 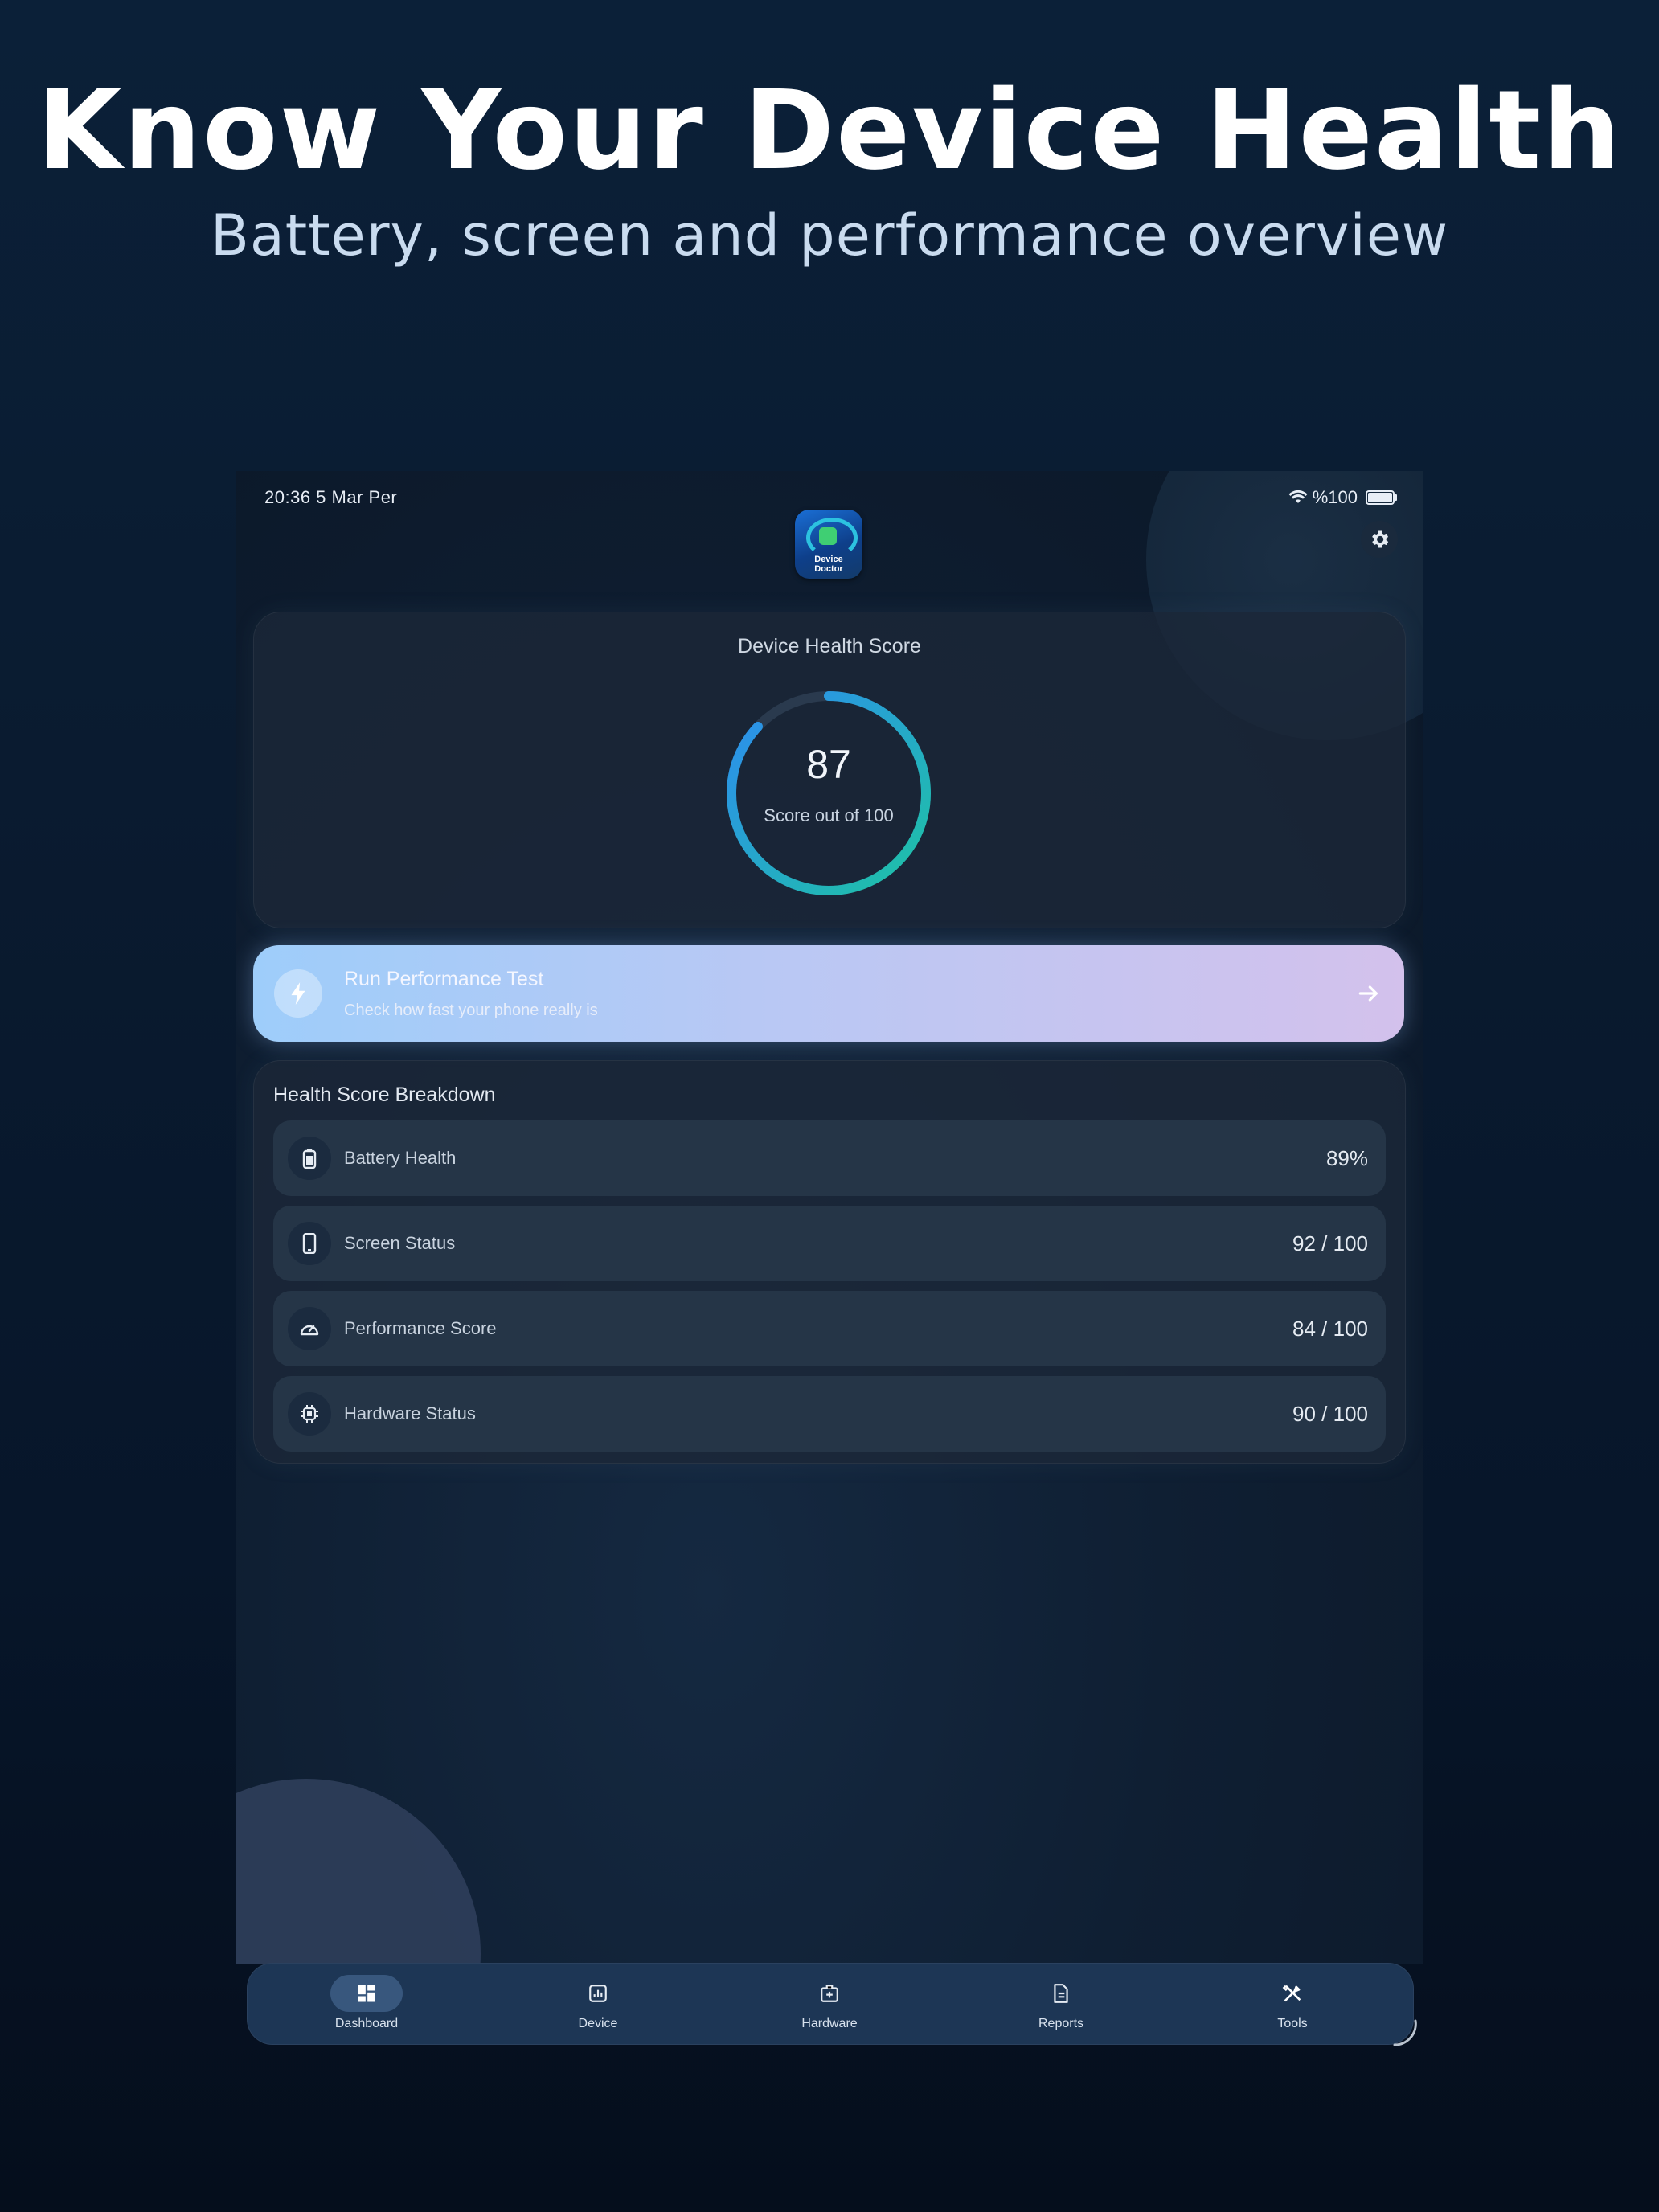 I want to click on decorative-circle-bottom, so click(x=358, y=1872).